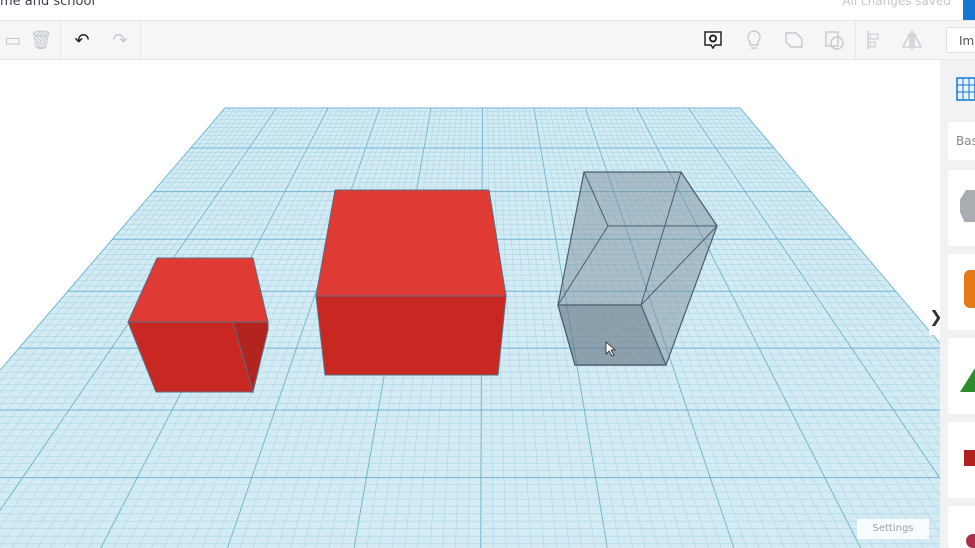 Image resolution: width=975 pixels, height=548 pixels. What do you see at coordinates (896, 4) in the screenshot?
I see `save-status: All changes saved` at bounding box center [896, 4].